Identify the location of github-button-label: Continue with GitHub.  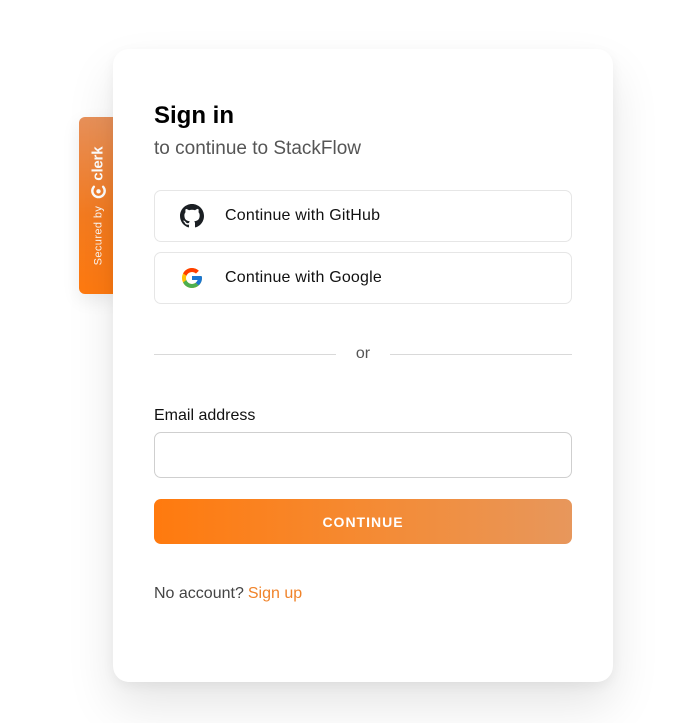
(303, 215).